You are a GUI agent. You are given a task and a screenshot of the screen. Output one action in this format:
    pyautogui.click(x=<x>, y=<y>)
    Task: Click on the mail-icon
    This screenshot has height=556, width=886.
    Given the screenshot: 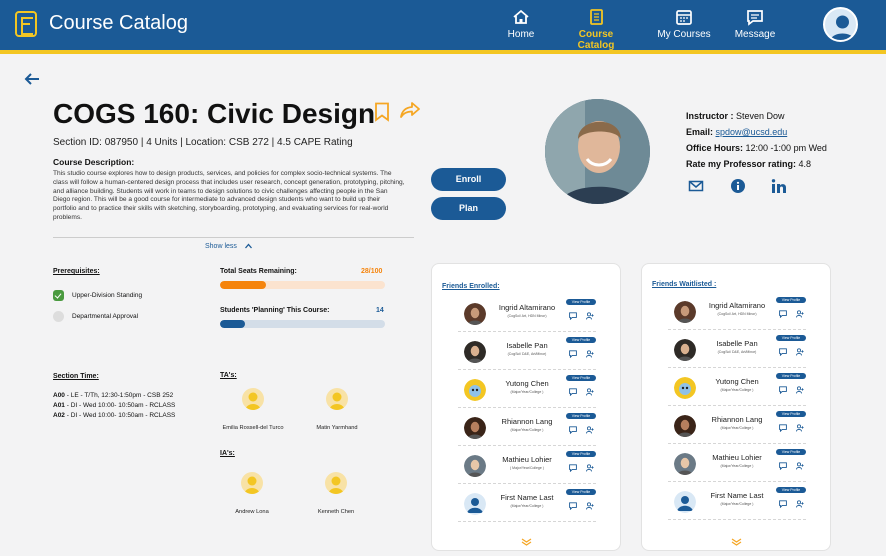 What is the action you would take?
    pyautogui.click(x=696, y=186)
    